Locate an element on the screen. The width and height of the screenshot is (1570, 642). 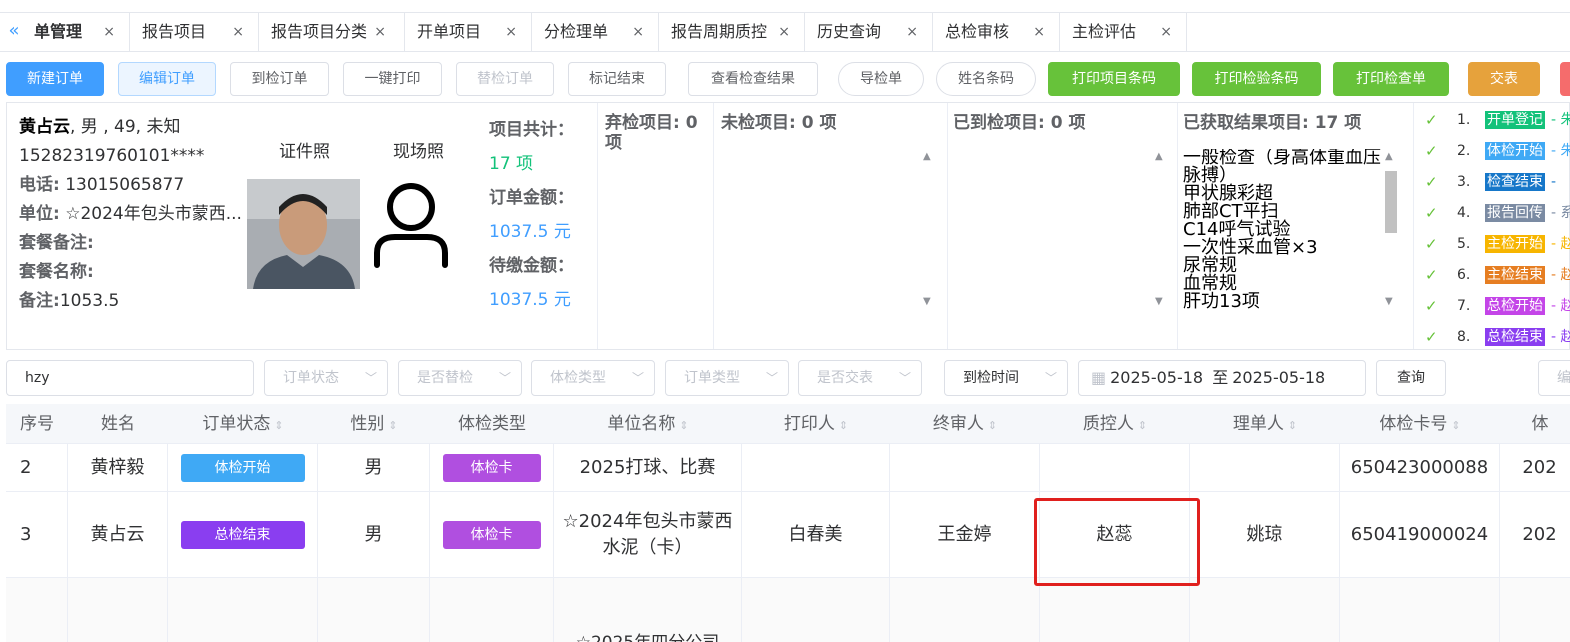
column-header: 体检类型 is located at coordinates (492, 424).